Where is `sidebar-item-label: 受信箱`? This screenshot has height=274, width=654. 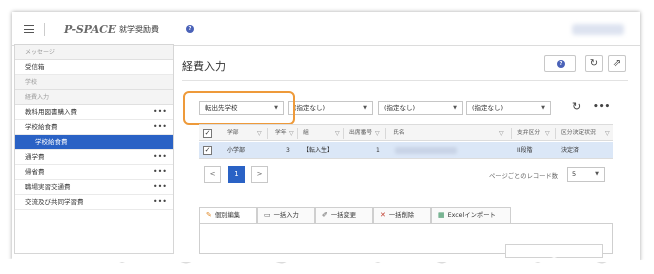
sidebar-item-label: 受信箱 is located at coordinates (35, 67).